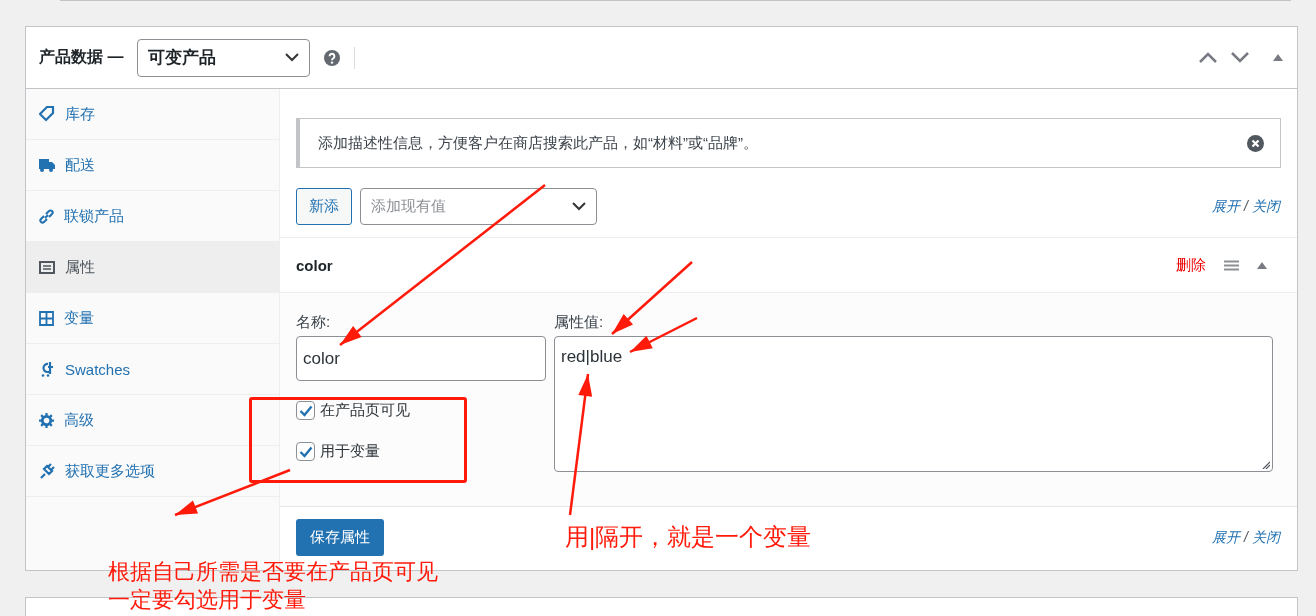  Describe the element at coordinates (332, 57) in the screenshot. I see `help-icon` at that location.